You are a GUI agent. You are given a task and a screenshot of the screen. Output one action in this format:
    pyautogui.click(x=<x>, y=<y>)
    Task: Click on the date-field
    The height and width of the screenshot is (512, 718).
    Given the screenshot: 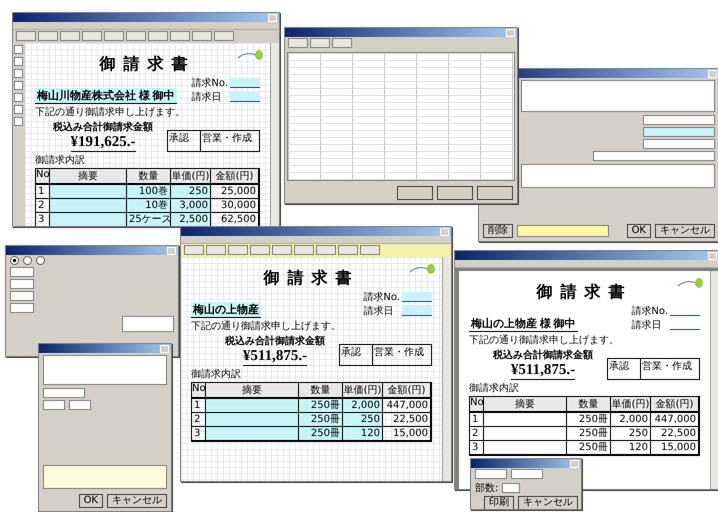 What is the action you would take?
    pyautogui.click(x=563, y=231)
    